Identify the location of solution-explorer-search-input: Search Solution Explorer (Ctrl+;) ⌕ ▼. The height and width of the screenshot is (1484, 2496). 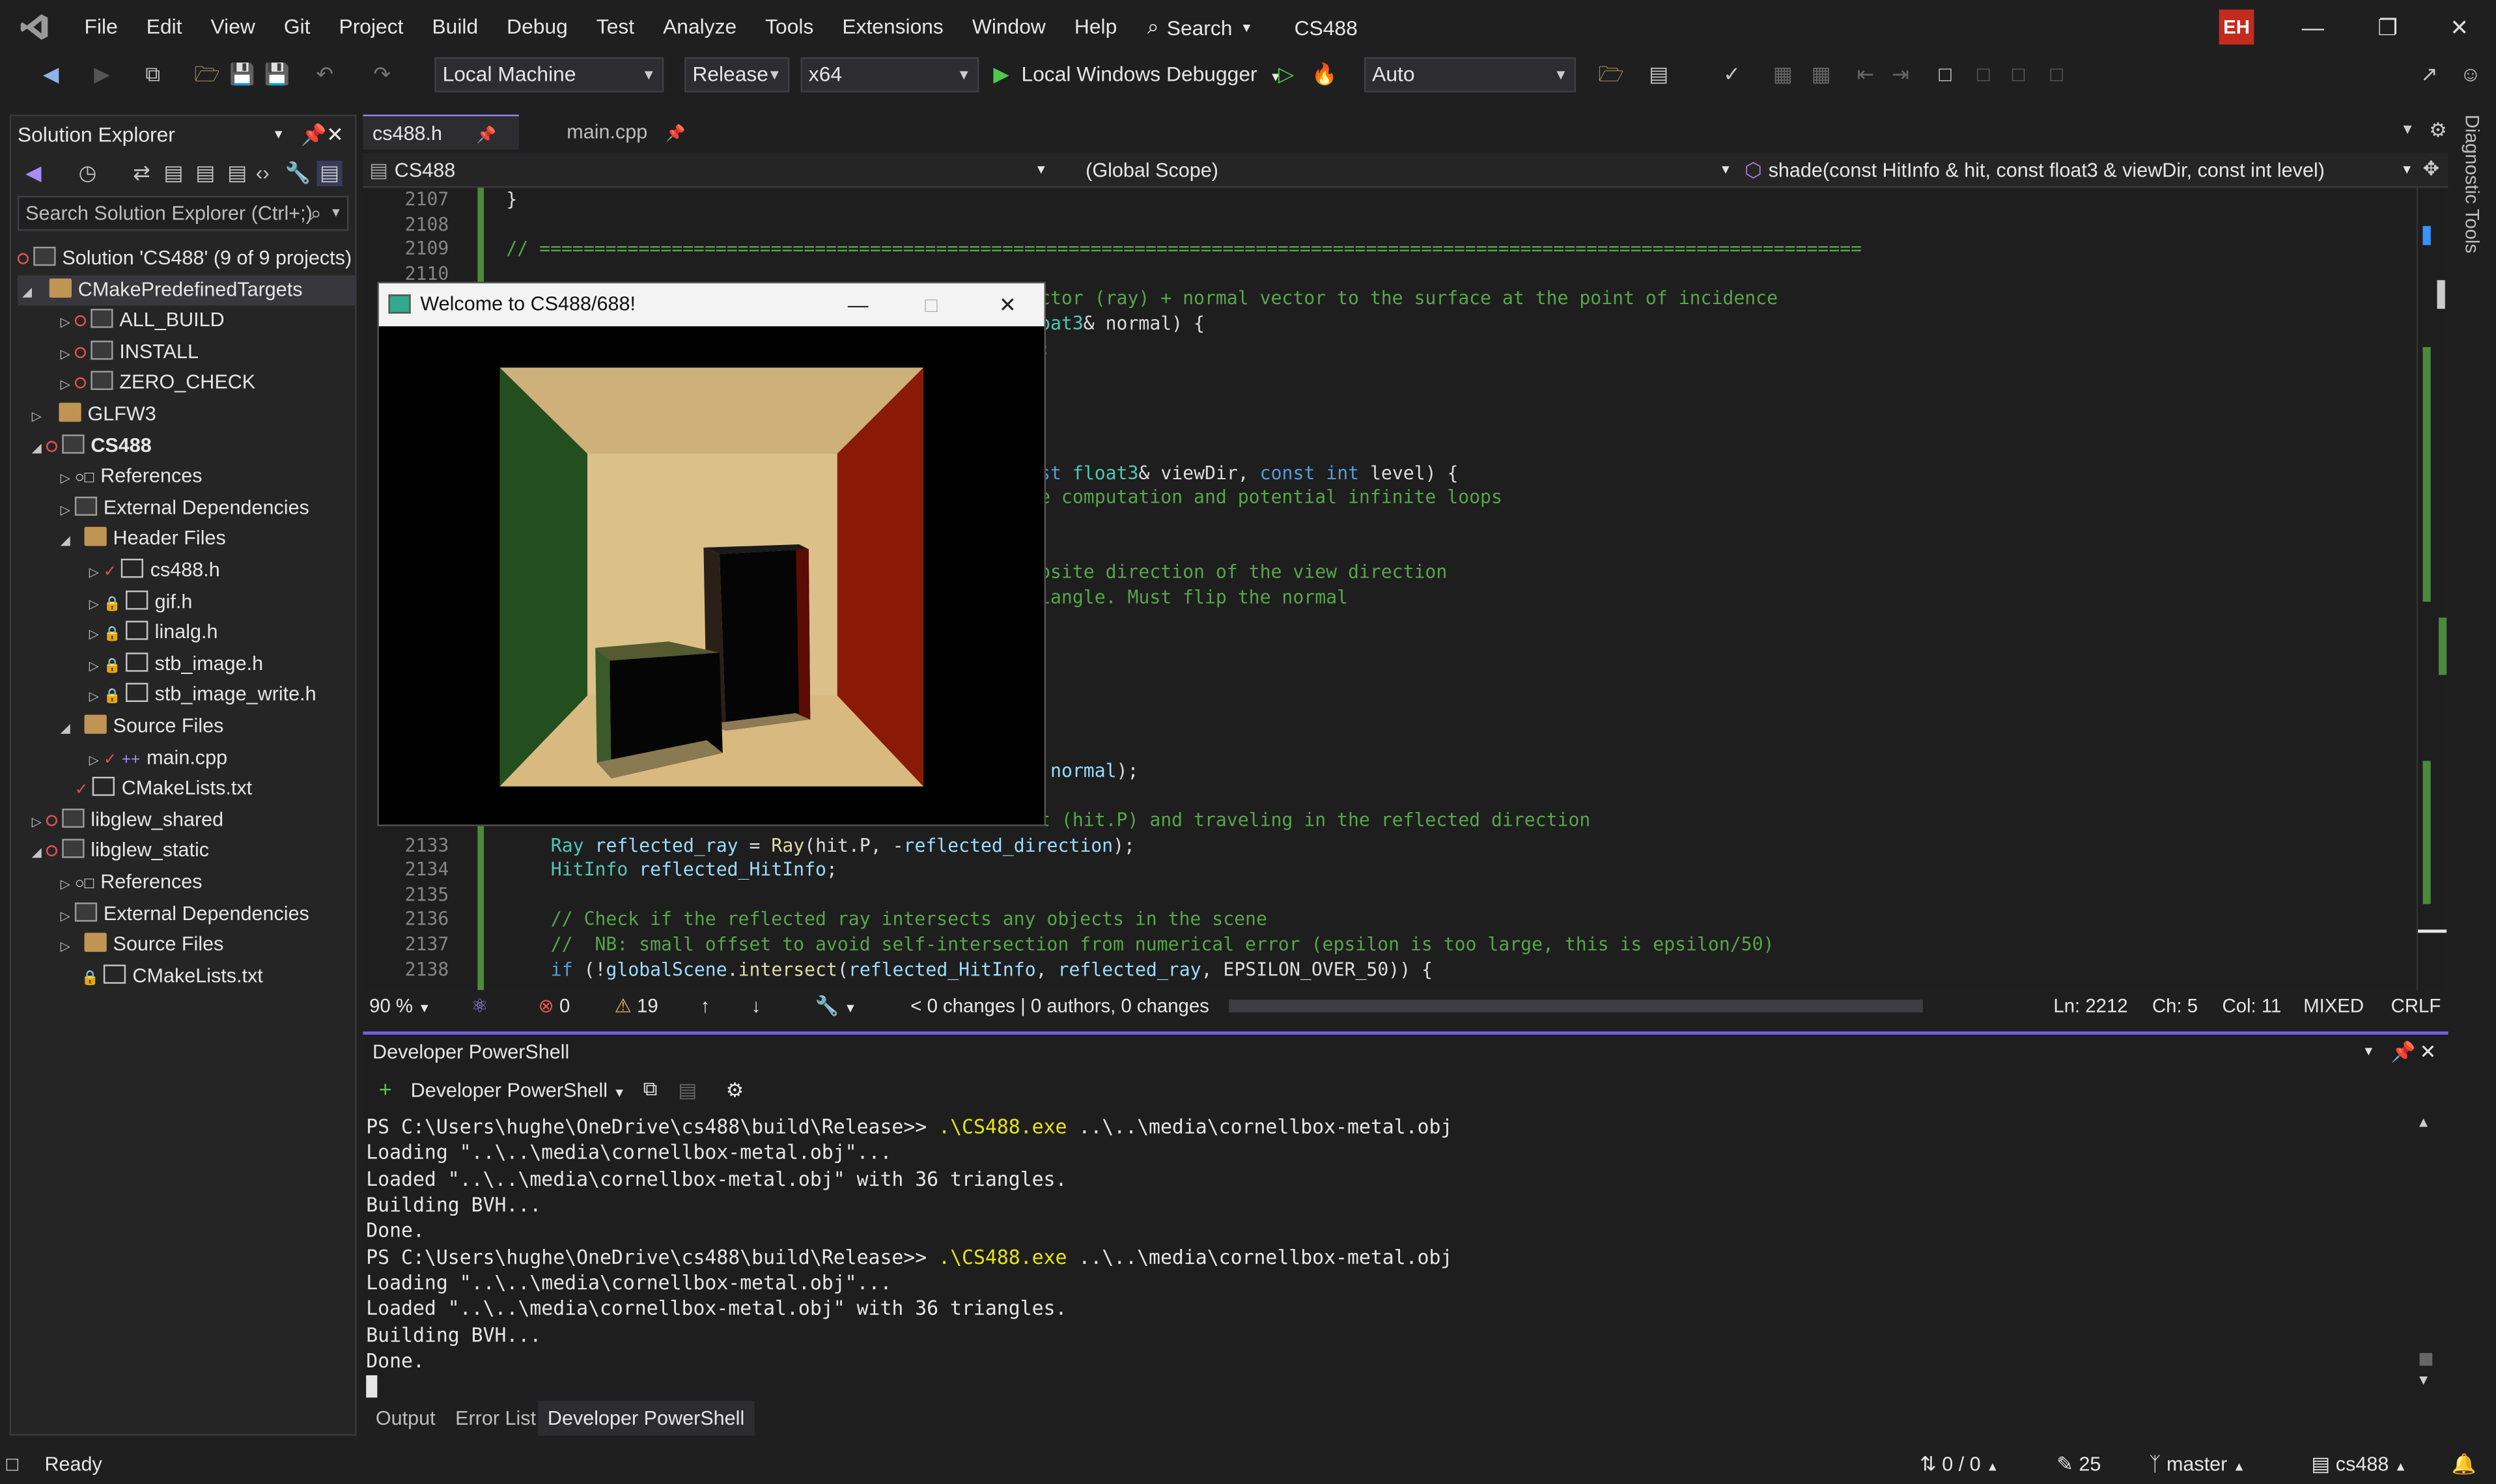
(183, 213).